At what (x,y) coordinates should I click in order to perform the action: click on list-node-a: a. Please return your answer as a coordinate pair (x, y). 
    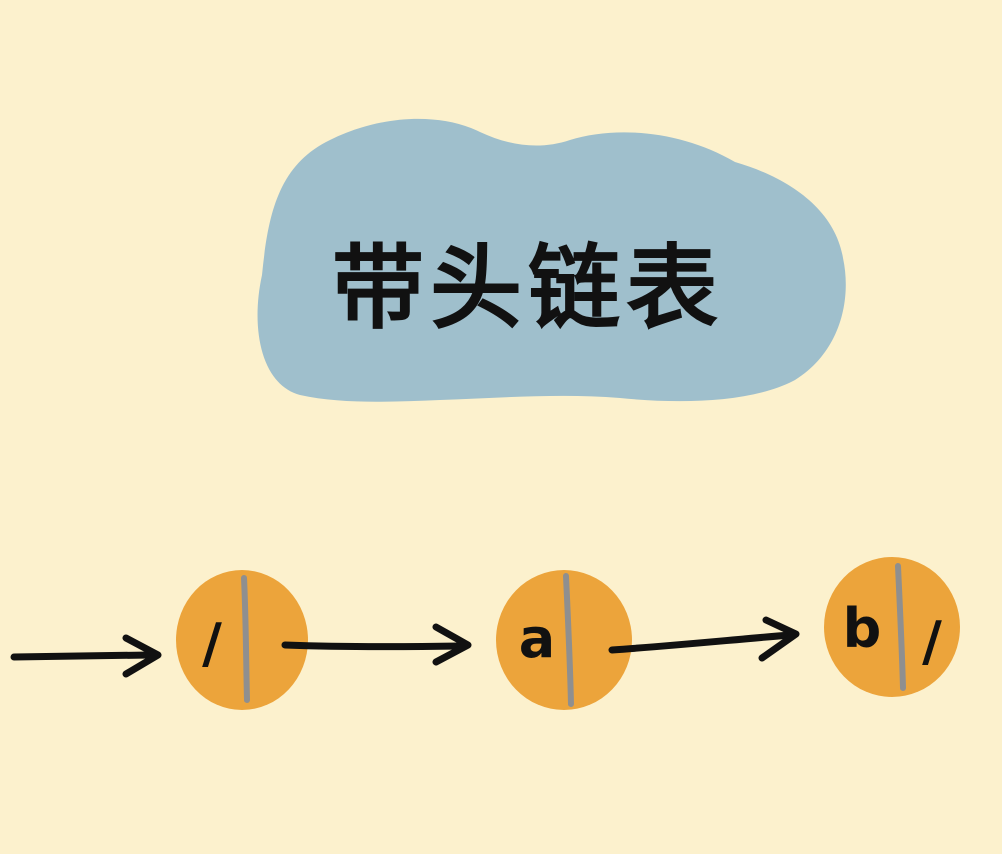
    Looking at the image, I should click on (564, 640).